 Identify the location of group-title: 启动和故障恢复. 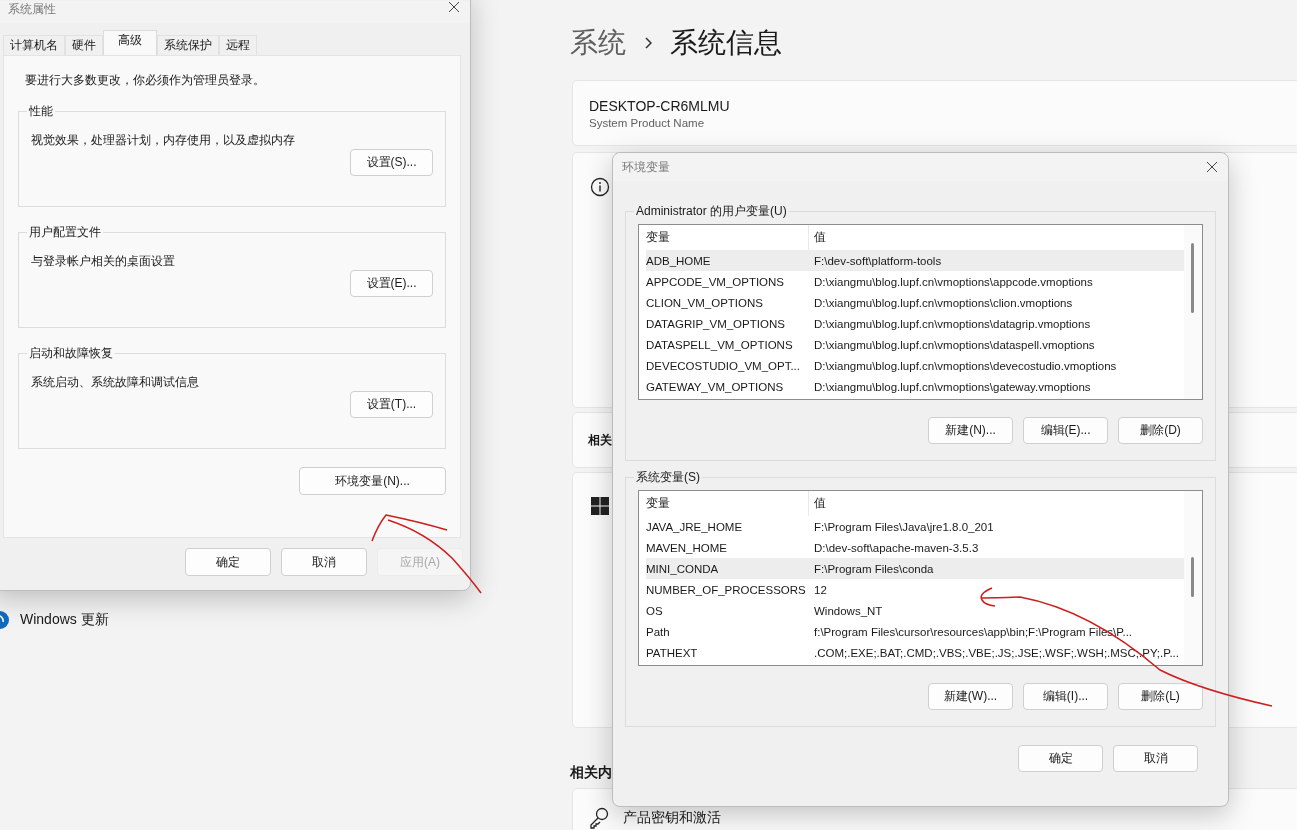
(71, 353).